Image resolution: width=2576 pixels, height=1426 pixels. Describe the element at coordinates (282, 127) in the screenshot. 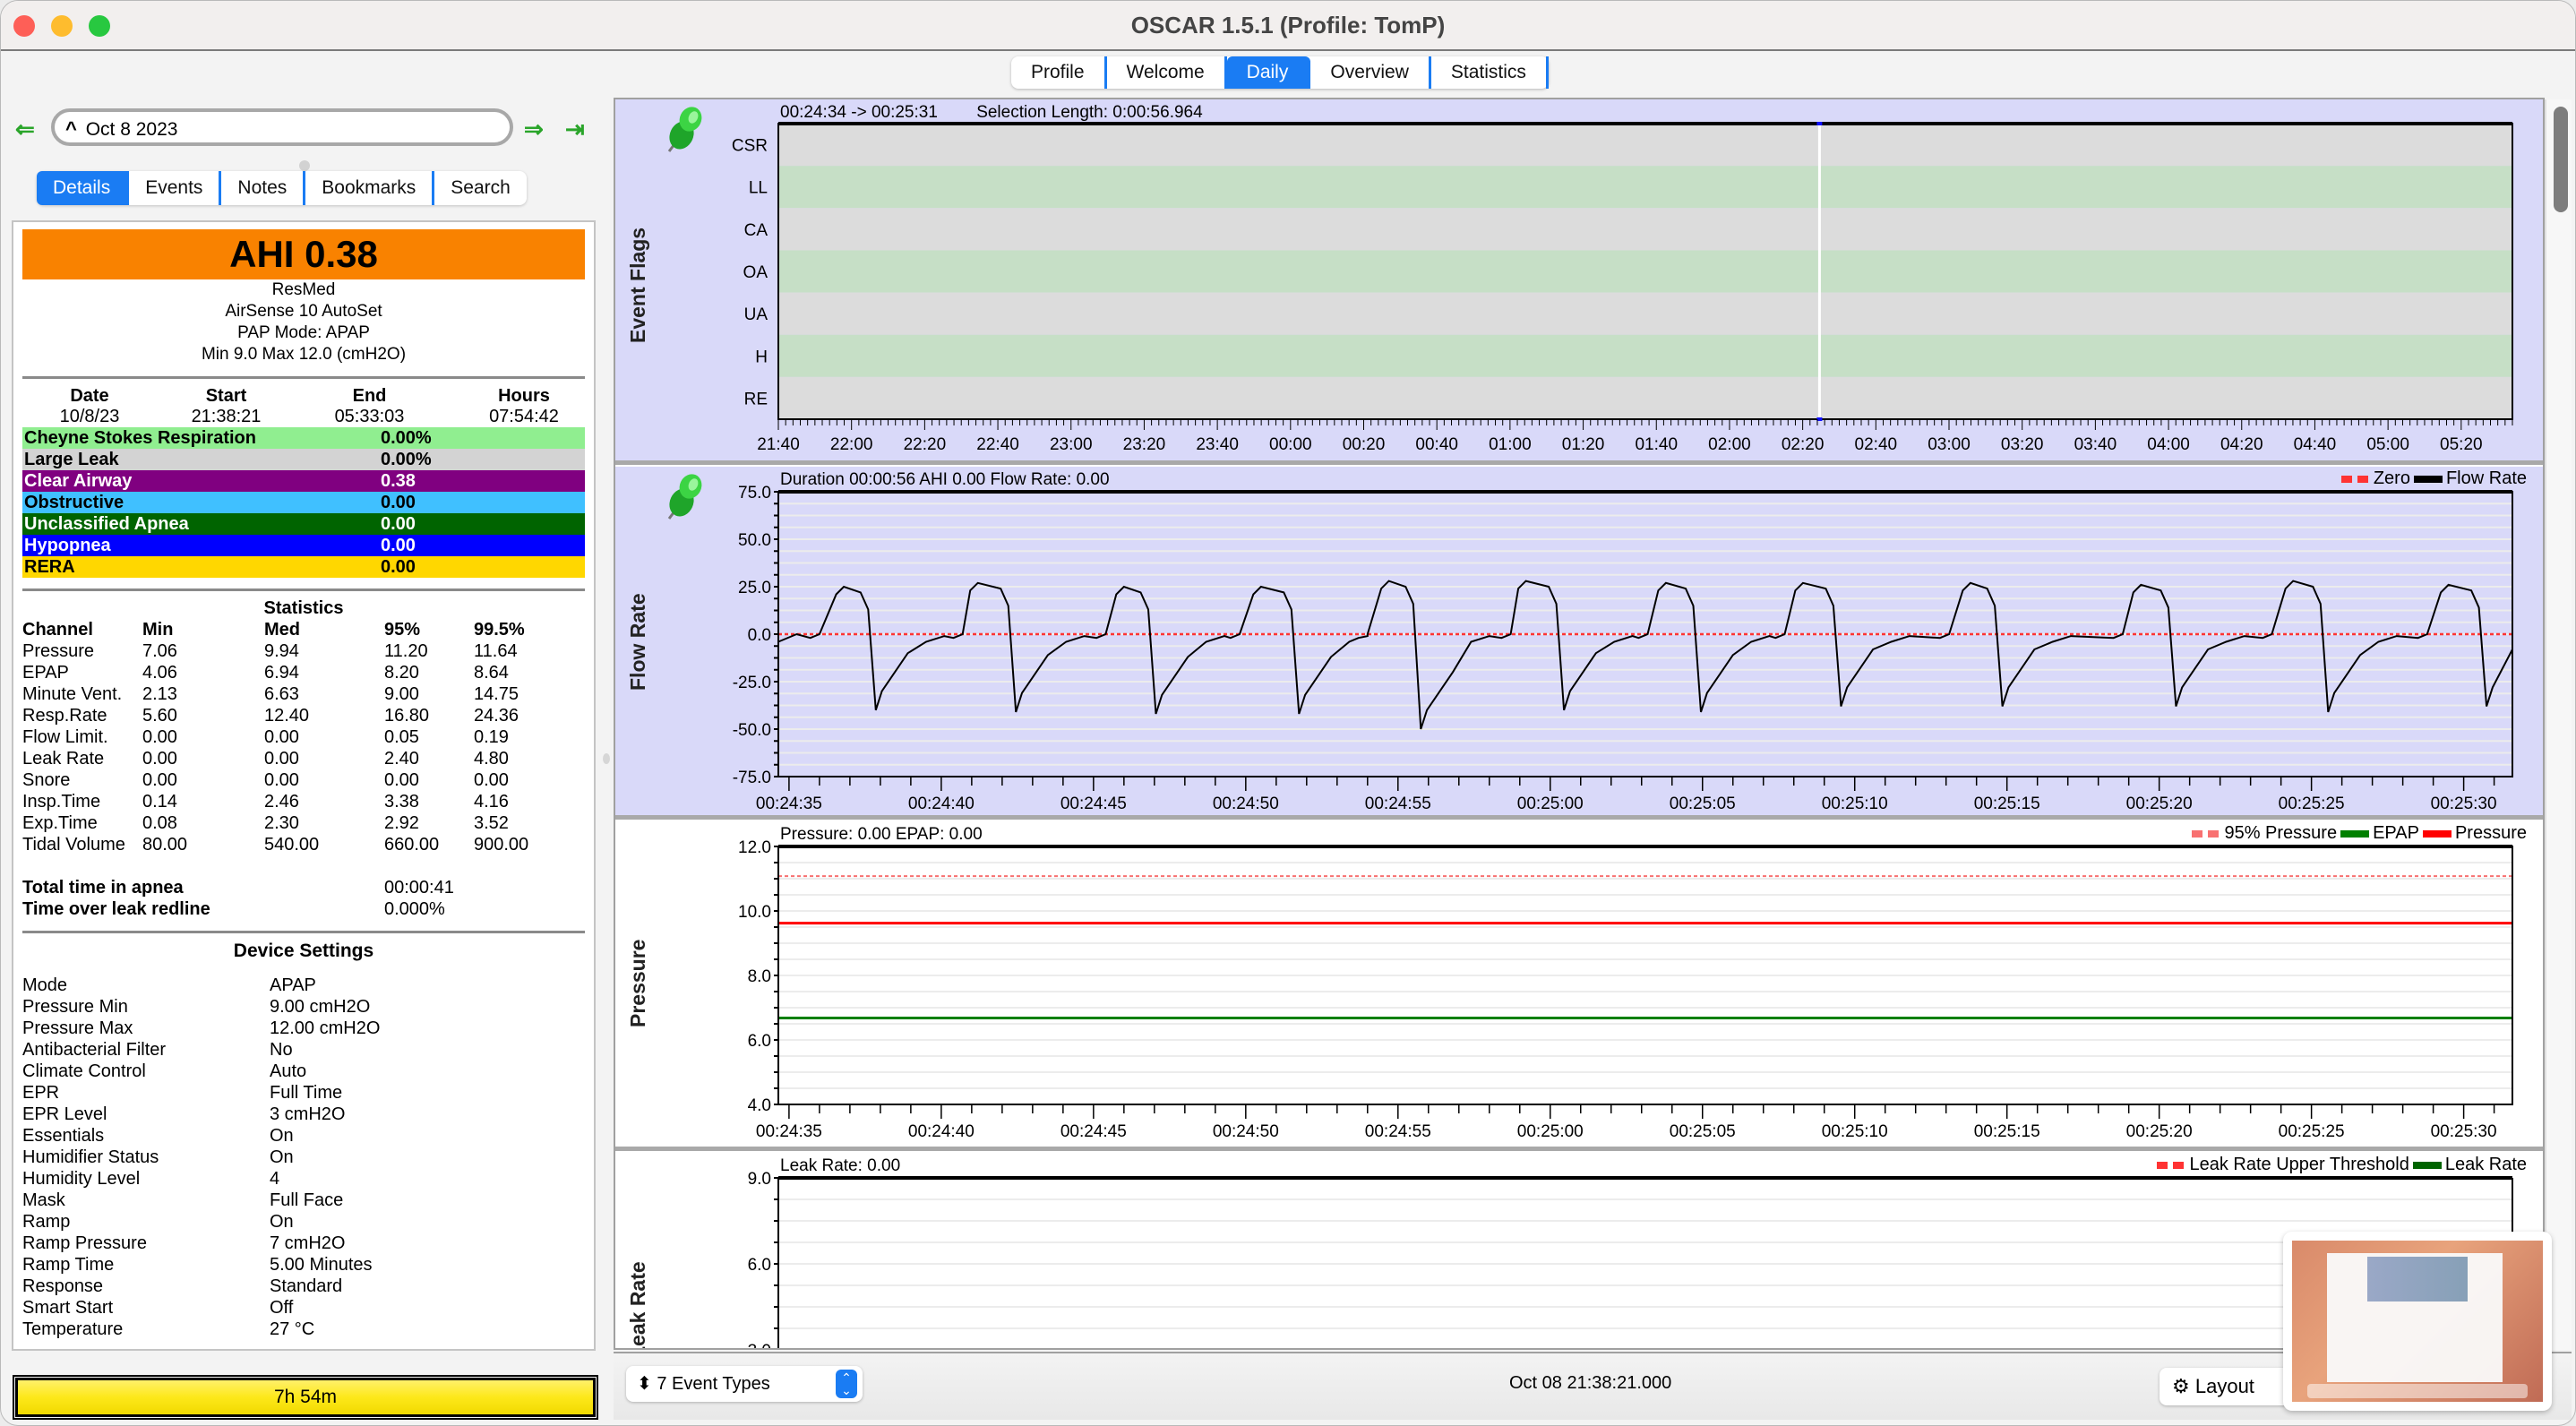

I see `date-picker: ^ Oct 8 2023` at that location.